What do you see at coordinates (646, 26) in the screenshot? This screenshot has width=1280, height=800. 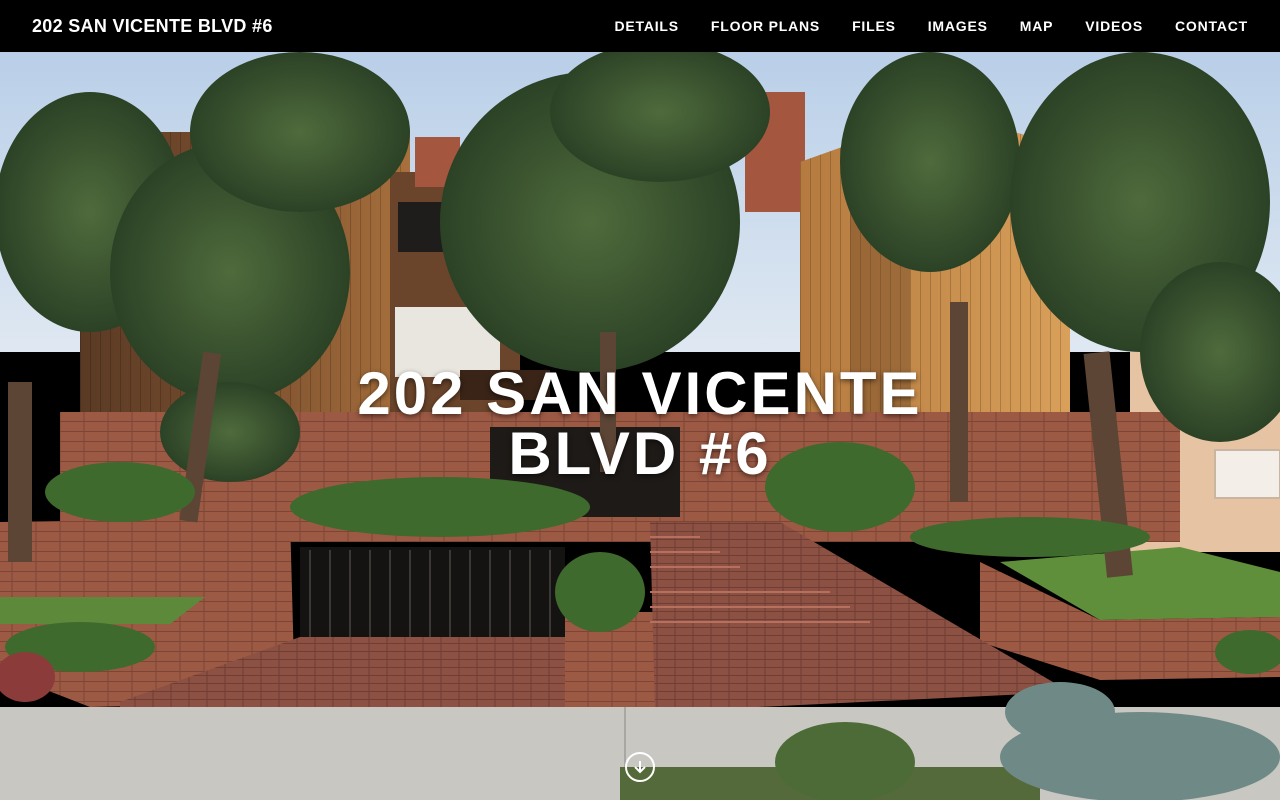 I see `nav-details: DETAILS` at bounding box center [646, 26].